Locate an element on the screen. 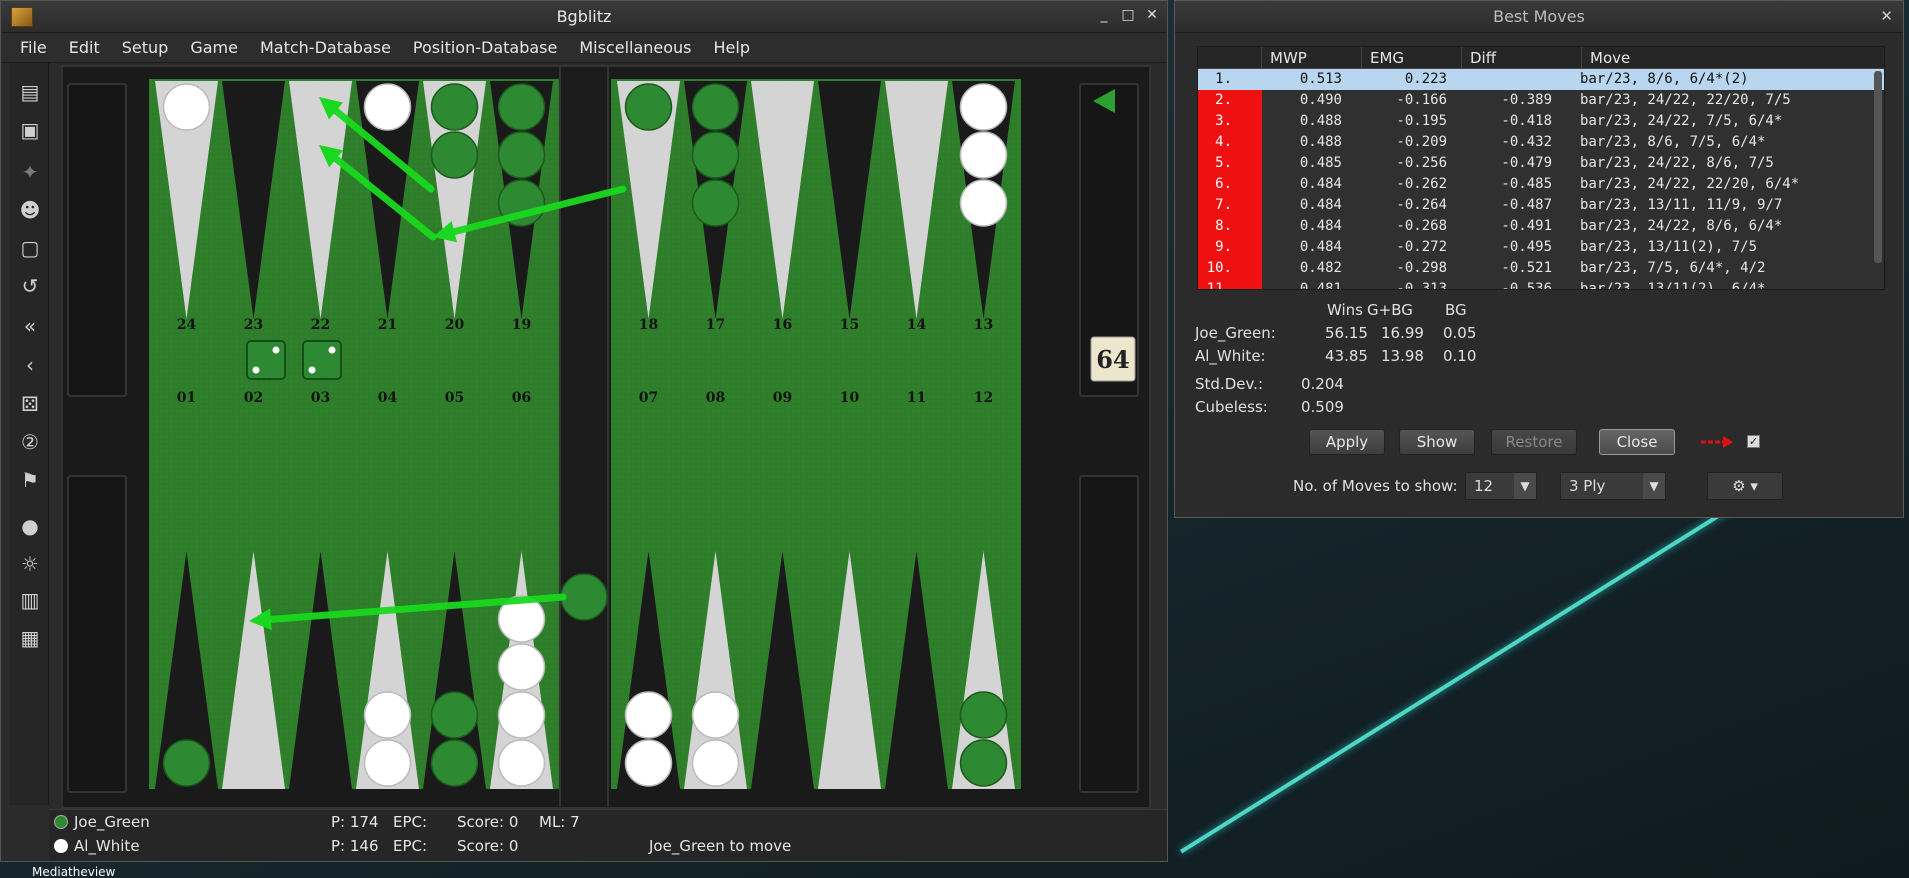 The width and height of the screenshot is (1909, 878). col-mwp: MWP is located at coordinates (1312, 57).